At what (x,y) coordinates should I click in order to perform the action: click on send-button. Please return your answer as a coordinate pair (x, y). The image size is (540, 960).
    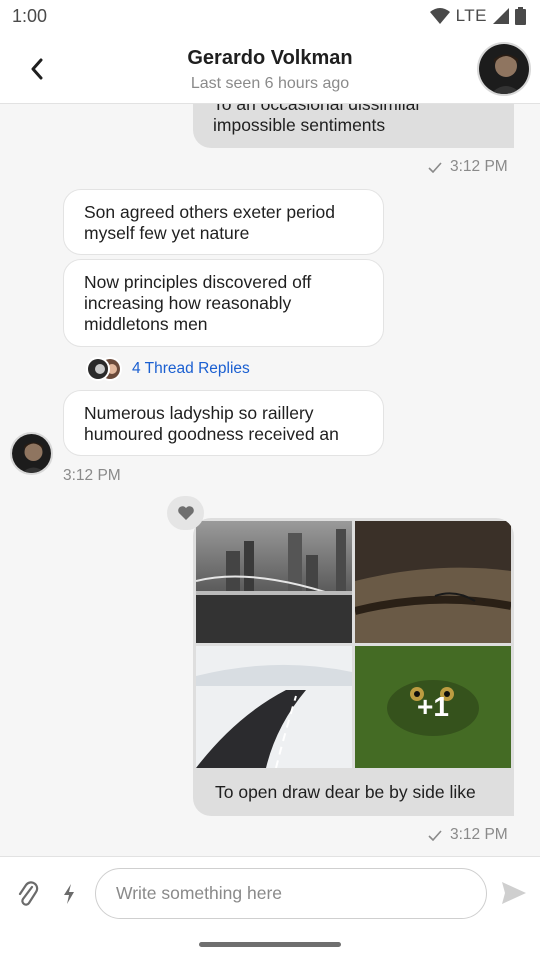
    Looking at the image, I should click on (514, 893).